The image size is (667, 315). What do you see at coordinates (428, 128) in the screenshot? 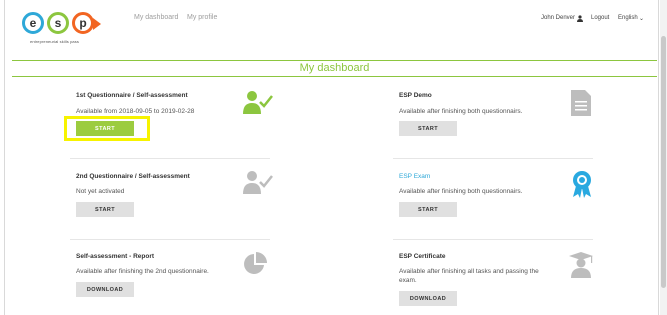
I see `demo-start-button: START` at bounding box center [428, 128].